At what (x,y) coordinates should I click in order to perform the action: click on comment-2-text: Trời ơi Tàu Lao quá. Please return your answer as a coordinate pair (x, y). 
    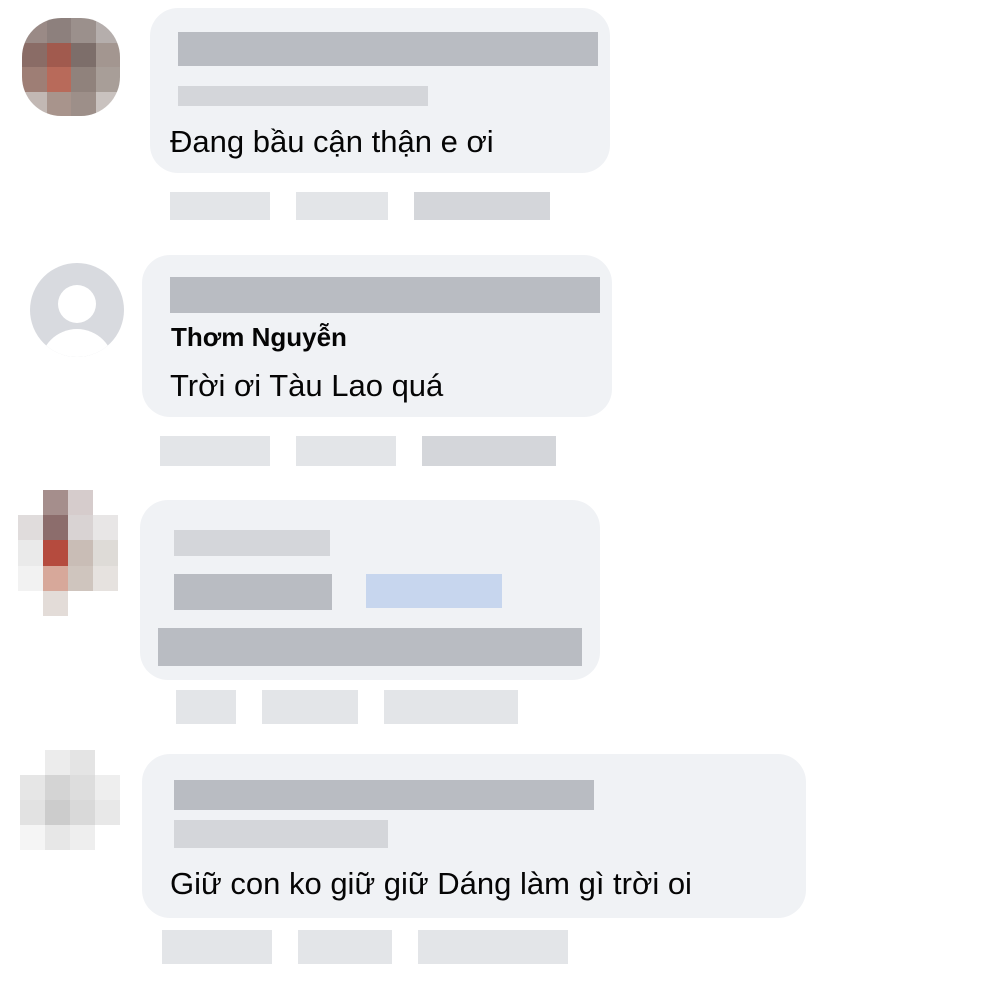
    Looking at the image, I should click on (307, 385).